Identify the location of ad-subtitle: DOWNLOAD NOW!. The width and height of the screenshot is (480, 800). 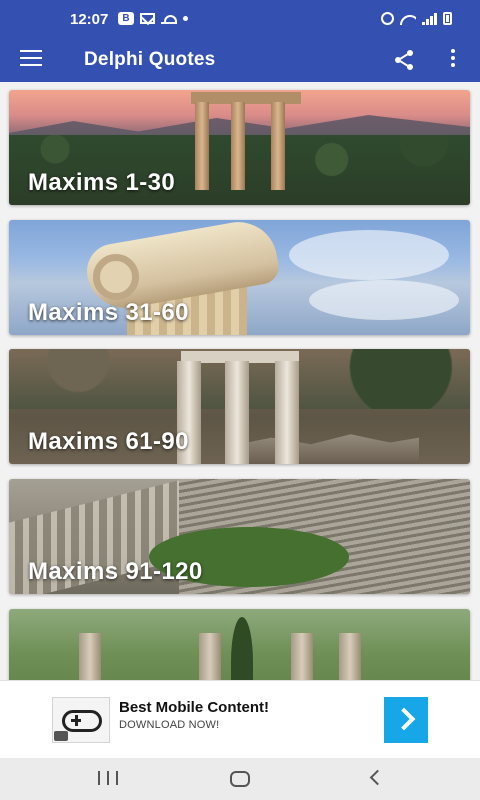
(169, 725).